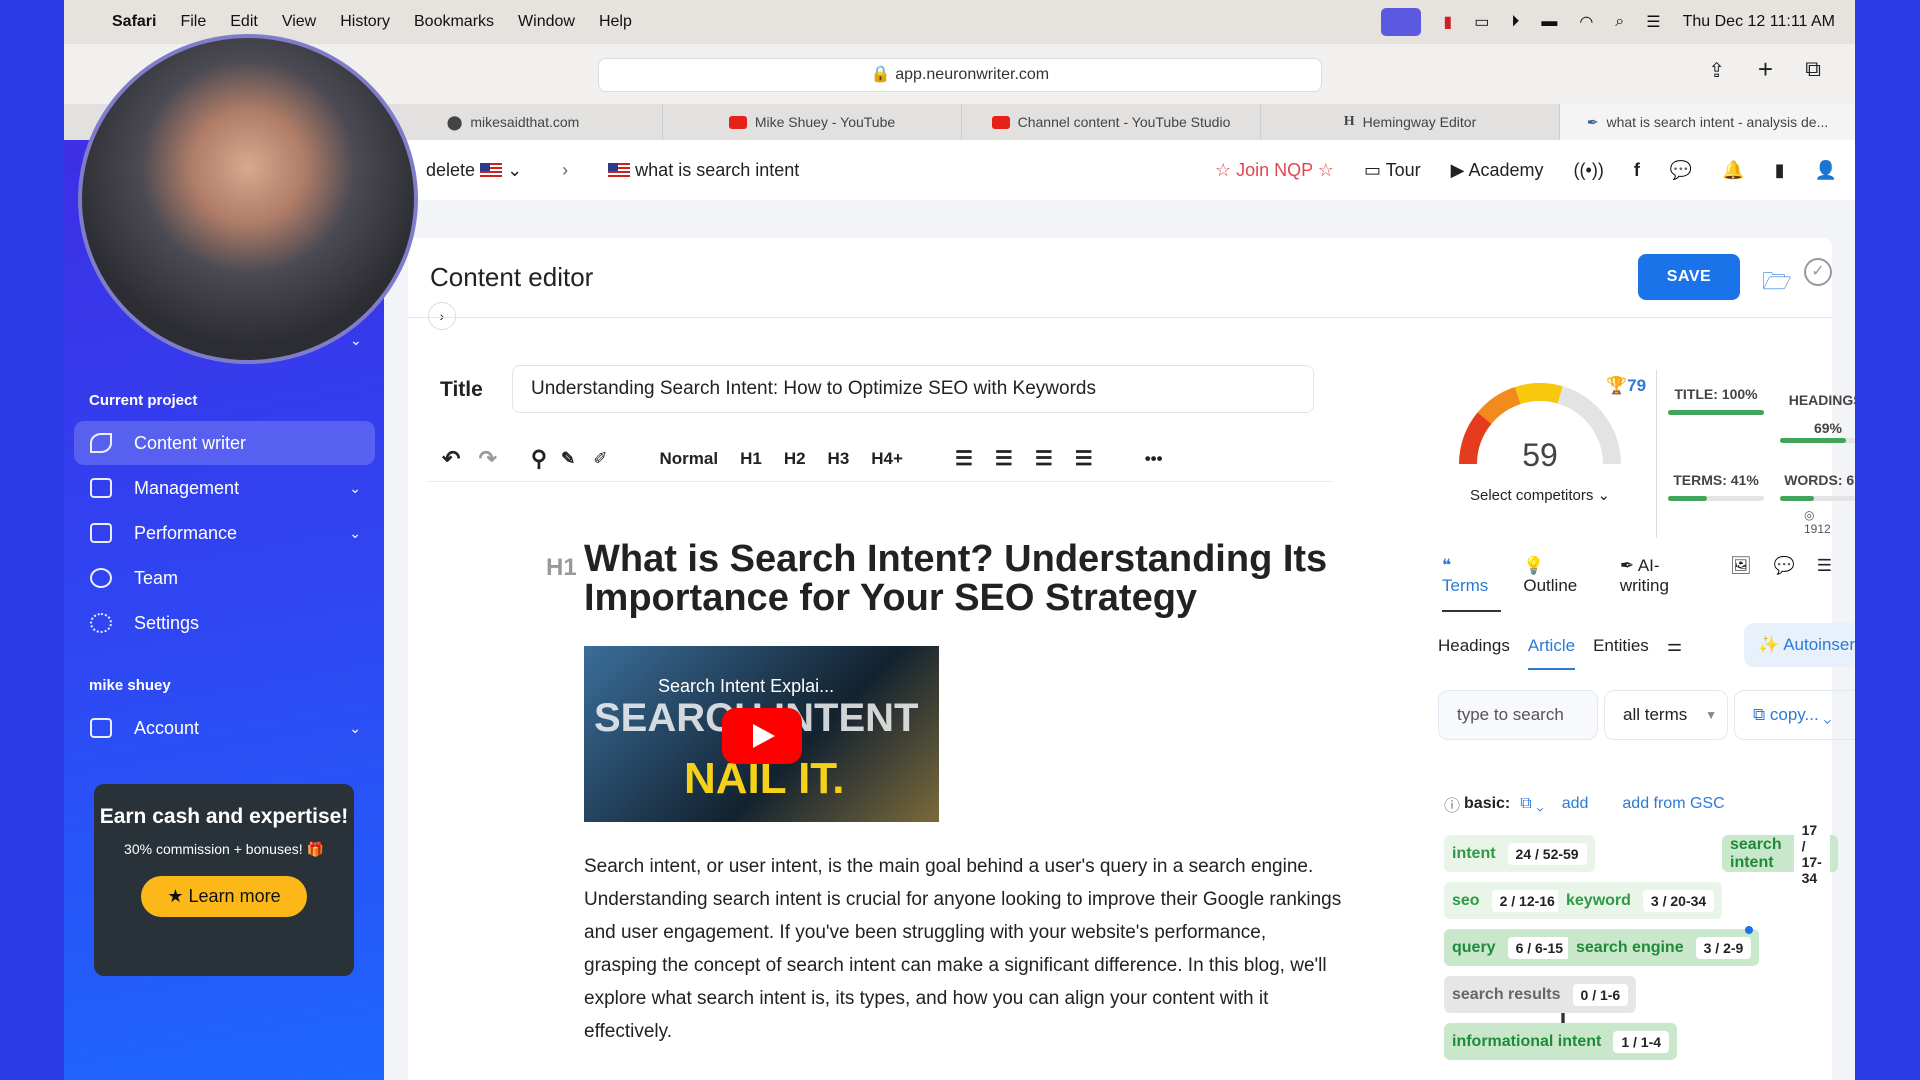 The width and height of the screenshot is (1920, 1080). Describe the element at coordinates (224, 896) in the screenshot. I see `learn-more-button: ★ Learn more` at that location.